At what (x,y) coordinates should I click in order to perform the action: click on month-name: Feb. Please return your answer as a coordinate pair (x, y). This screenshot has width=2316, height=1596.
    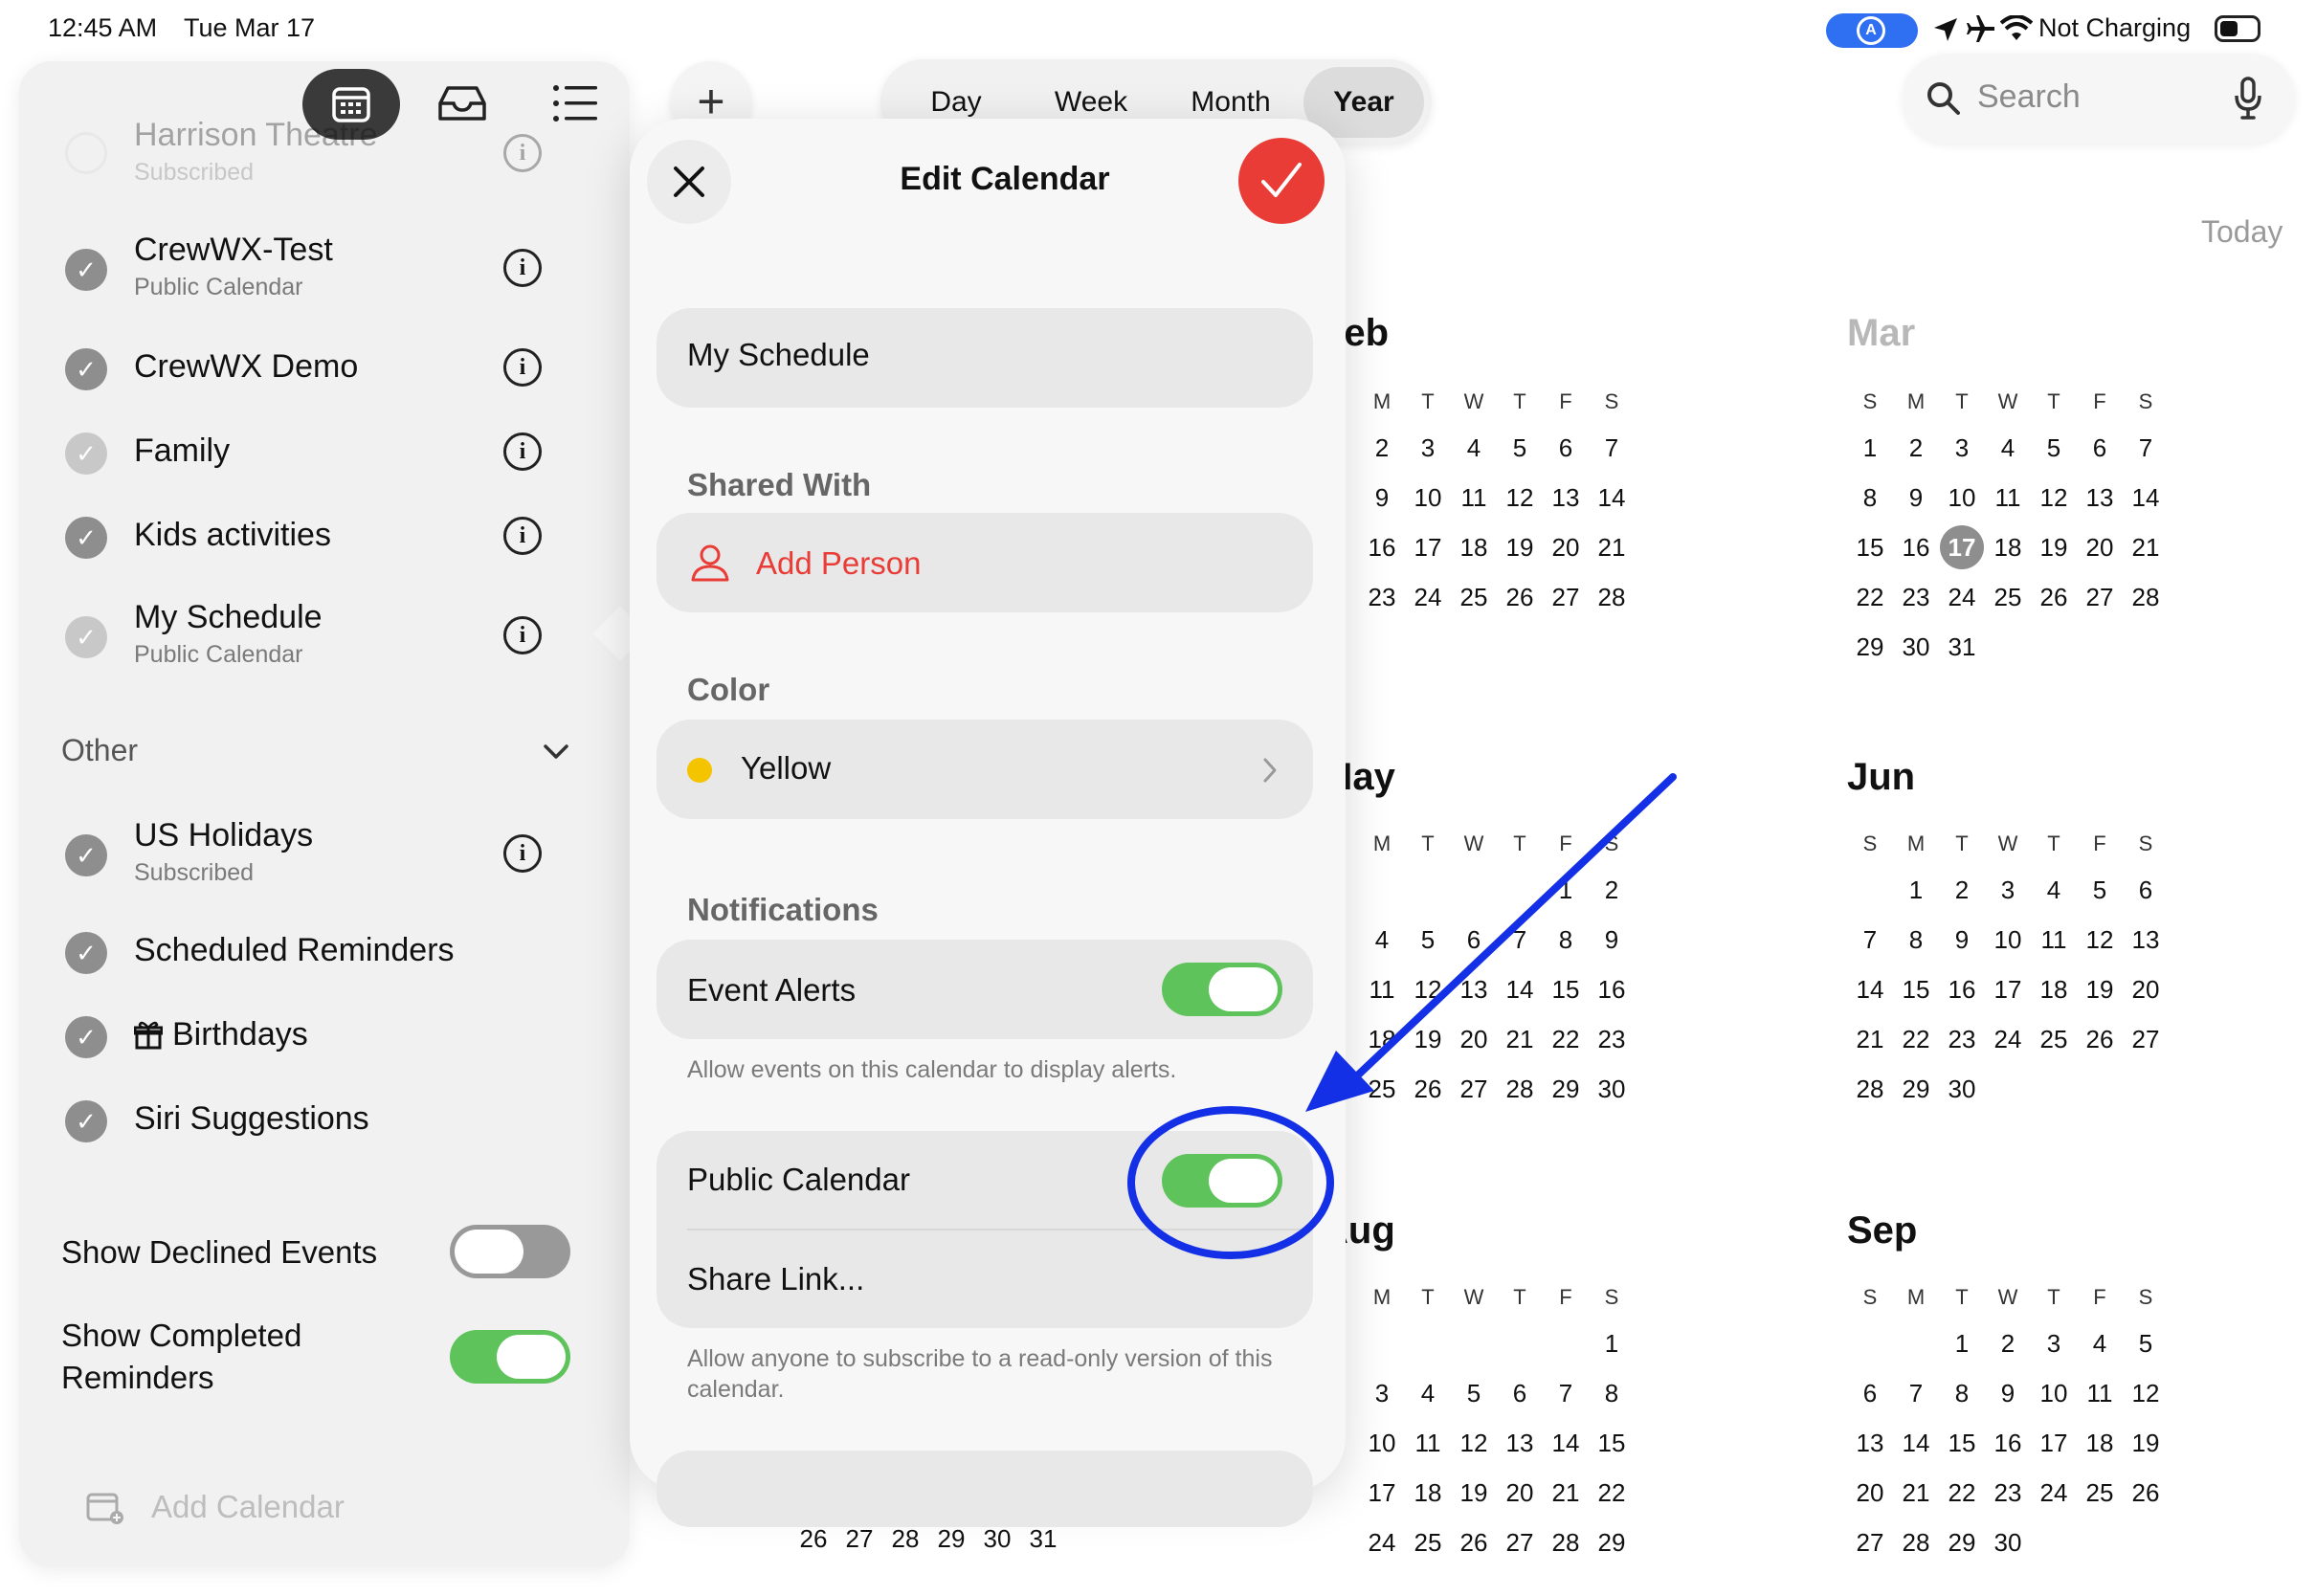
    Looking at the image, I should click on (1355, 333).